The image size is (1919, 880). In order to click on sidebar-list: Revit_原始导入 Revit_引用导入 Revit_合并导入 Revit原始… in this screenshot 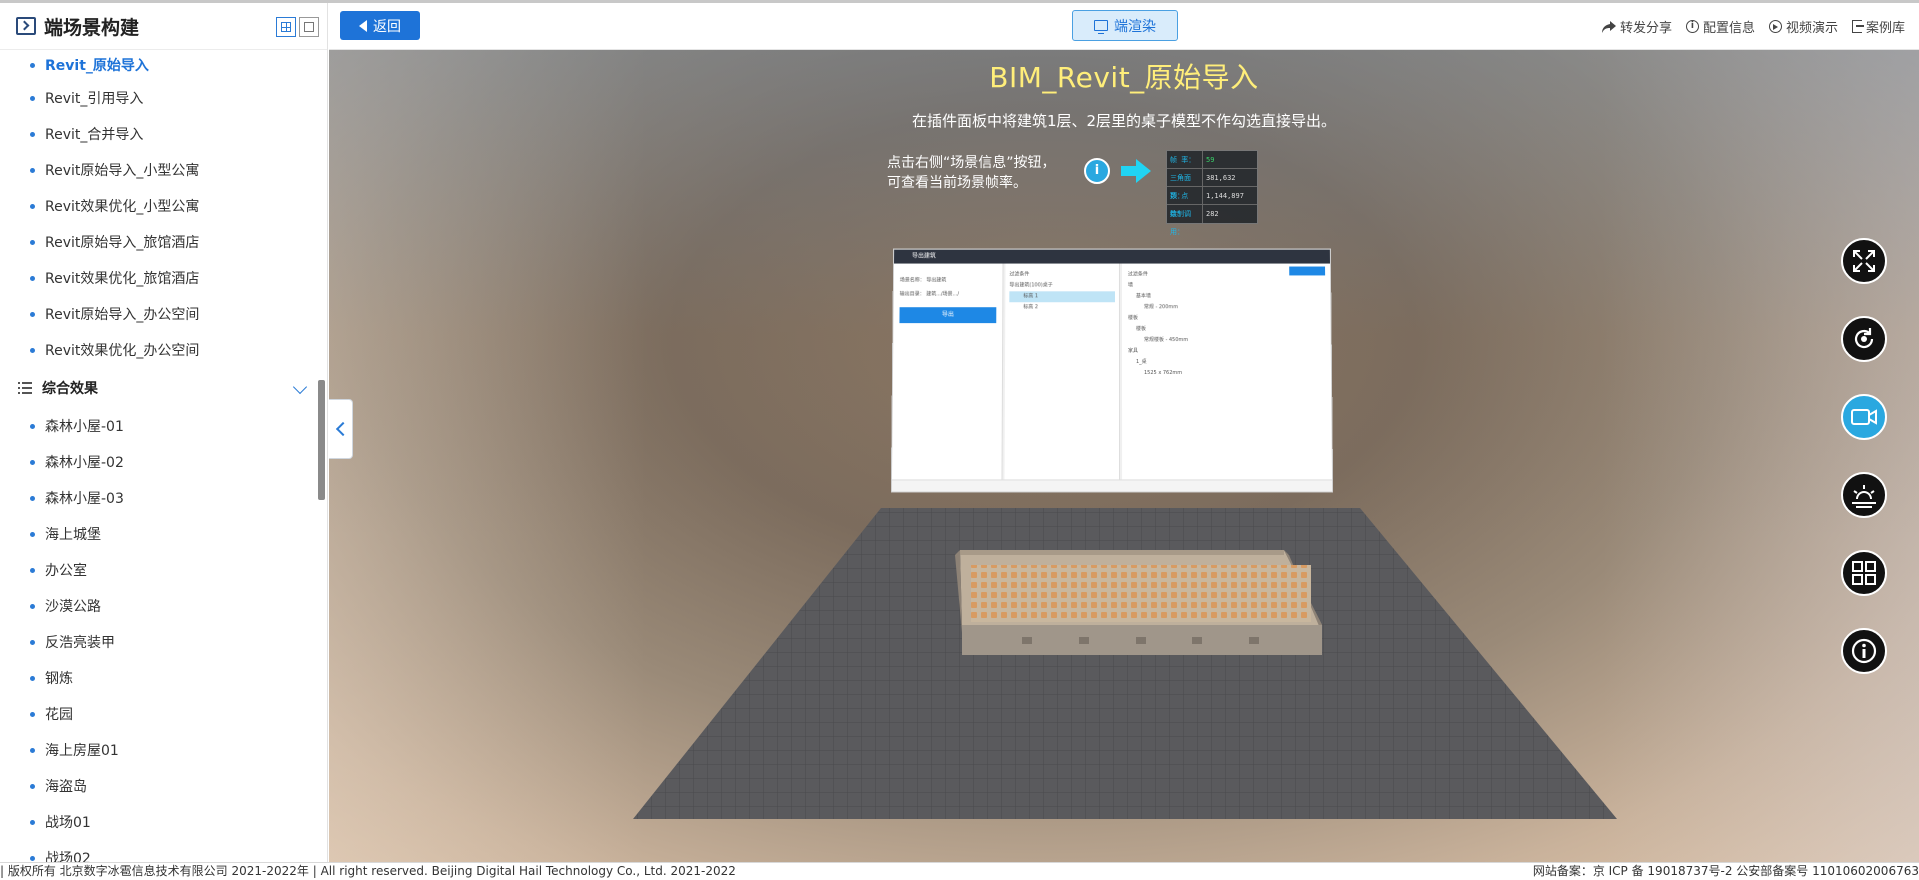, I will do `click(163, 209)`.